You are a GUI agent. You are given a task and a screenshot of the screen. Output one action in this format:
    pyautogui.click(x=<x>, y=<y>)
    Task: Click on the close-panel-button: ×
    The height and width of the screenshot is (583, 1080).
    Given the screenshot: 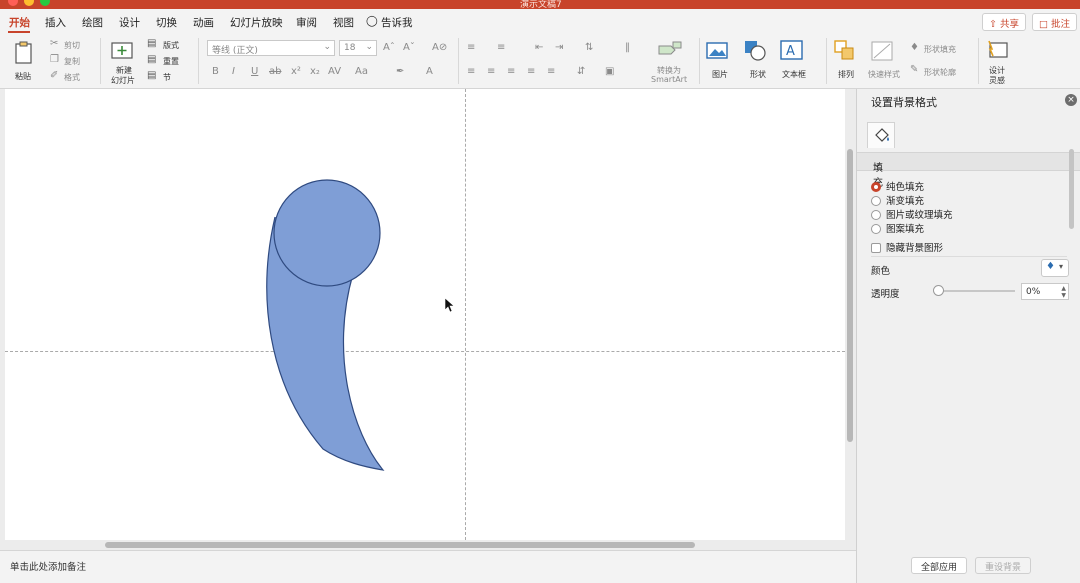 What is the action you would take?
    pyautogui.click(x=1071, y=100)
    